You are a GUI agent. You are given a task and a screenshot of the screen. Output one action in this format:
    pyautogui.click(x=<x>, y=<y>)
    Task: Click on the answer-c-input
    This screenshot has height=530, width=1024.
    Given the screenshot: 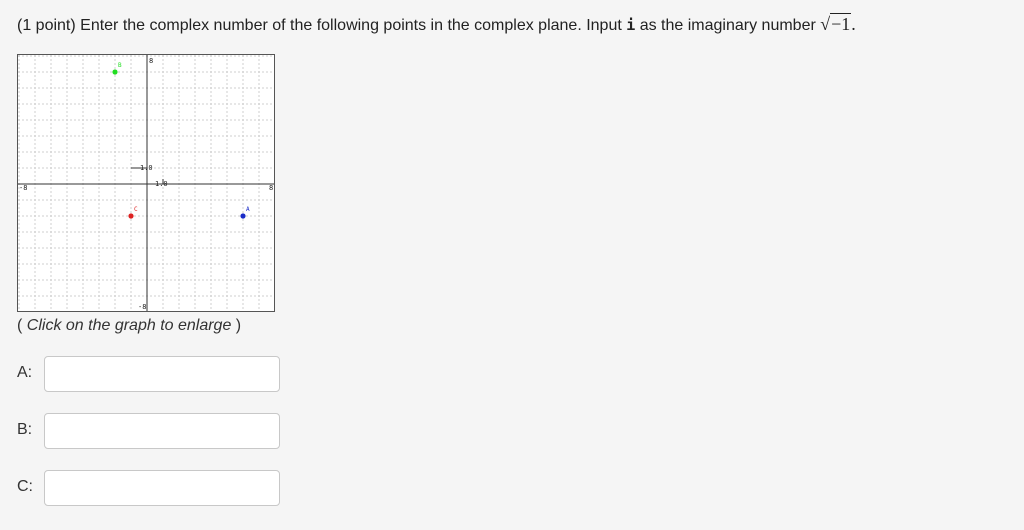 What is the action you would take?
    pyautogui.click(x=162, y=488)
    